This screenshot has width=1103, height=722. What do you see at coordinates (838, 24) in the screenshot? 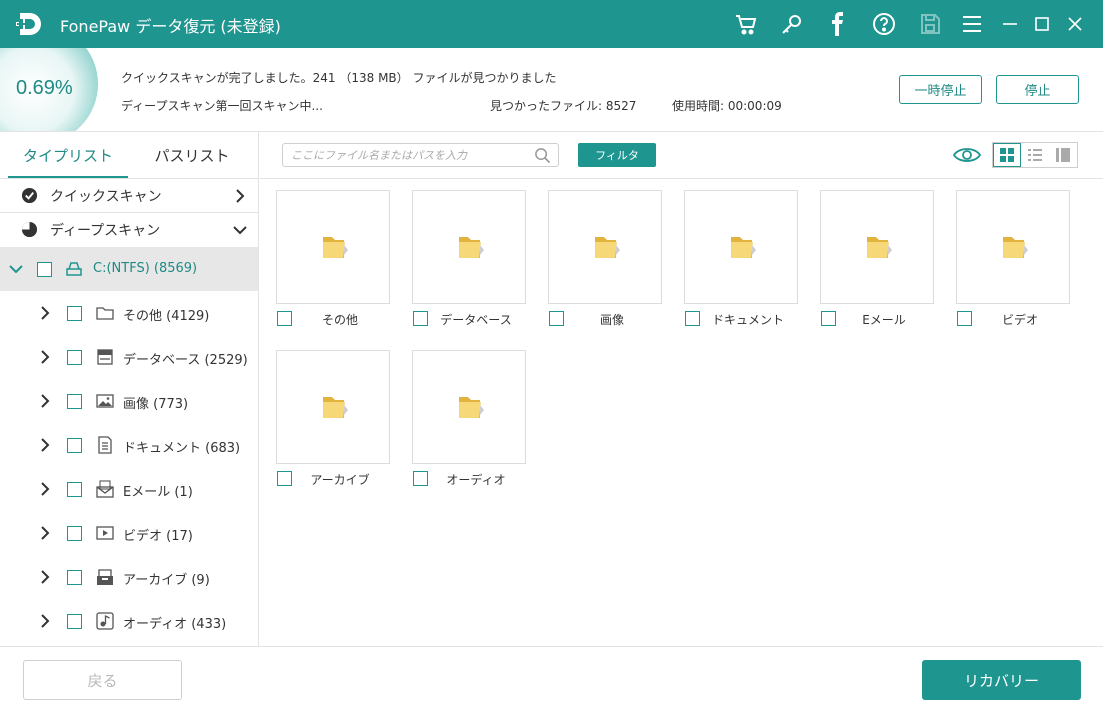
I see `facebook-icon` at bounding box center [838, 24].